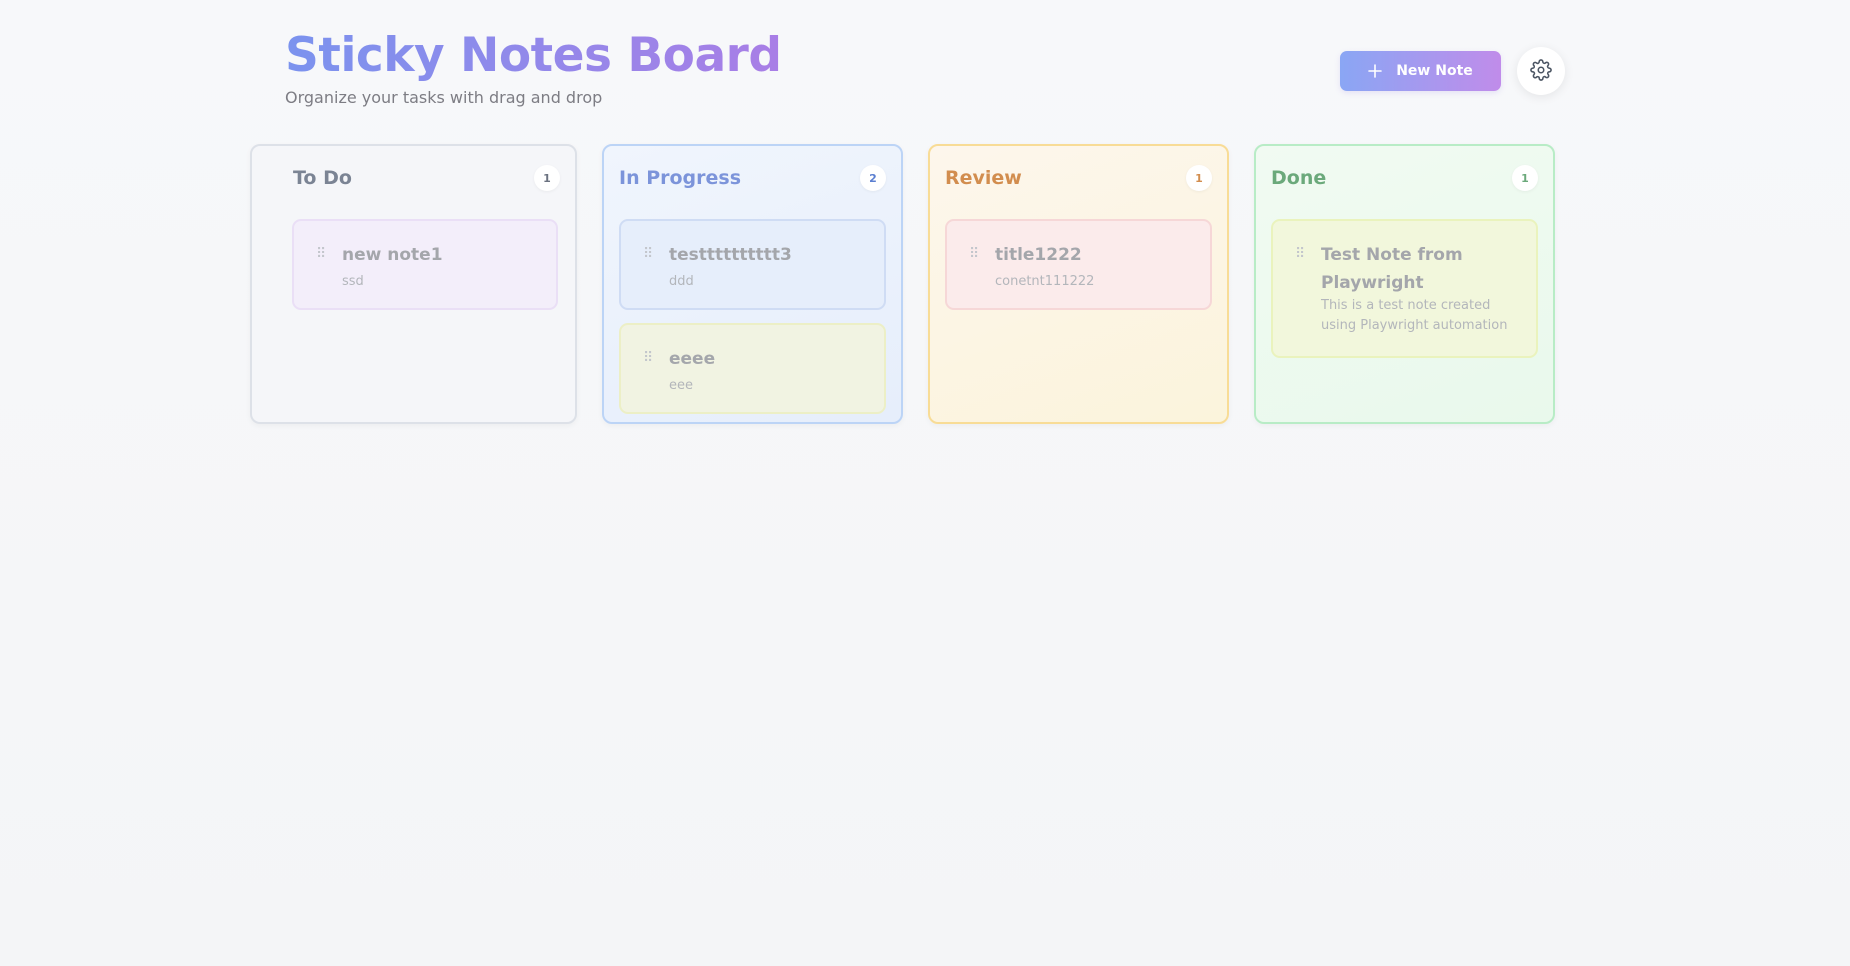 The width and height of the screenshot is (1850, 966). Describe the element at coordinates (730, 255) in the screenshot. I see `note-title: testttttttttt3` at that location.